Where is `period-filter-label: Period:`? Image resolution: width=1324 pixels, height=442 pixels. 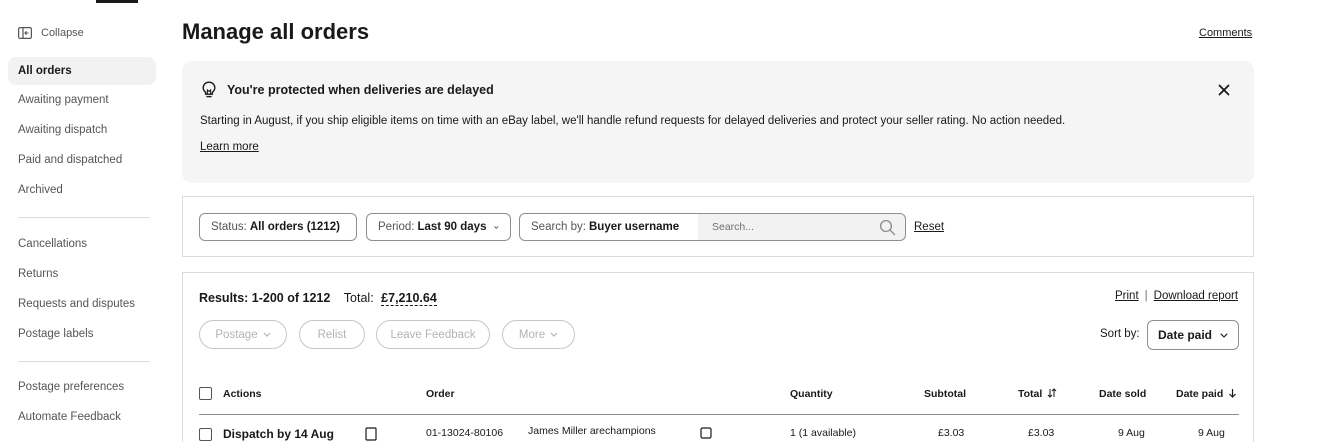
period-filter-label: Period: is located at coordinates (396, 227).